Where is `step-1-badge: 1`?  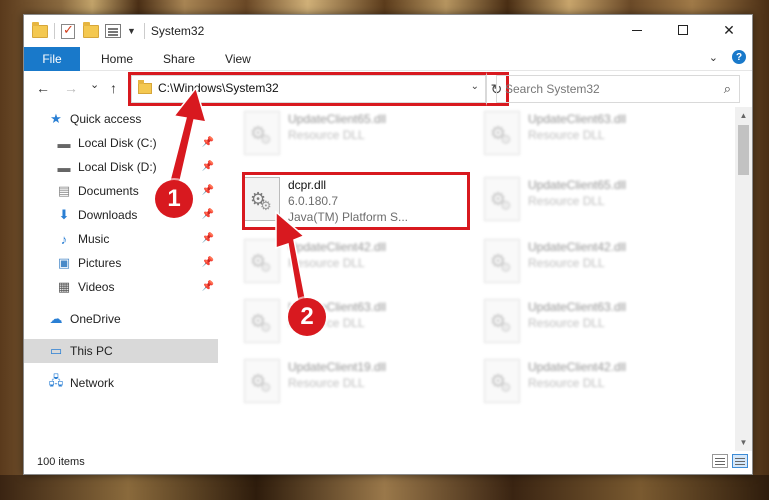 step-1-badge: 1 is located at coordinates (174, 199).